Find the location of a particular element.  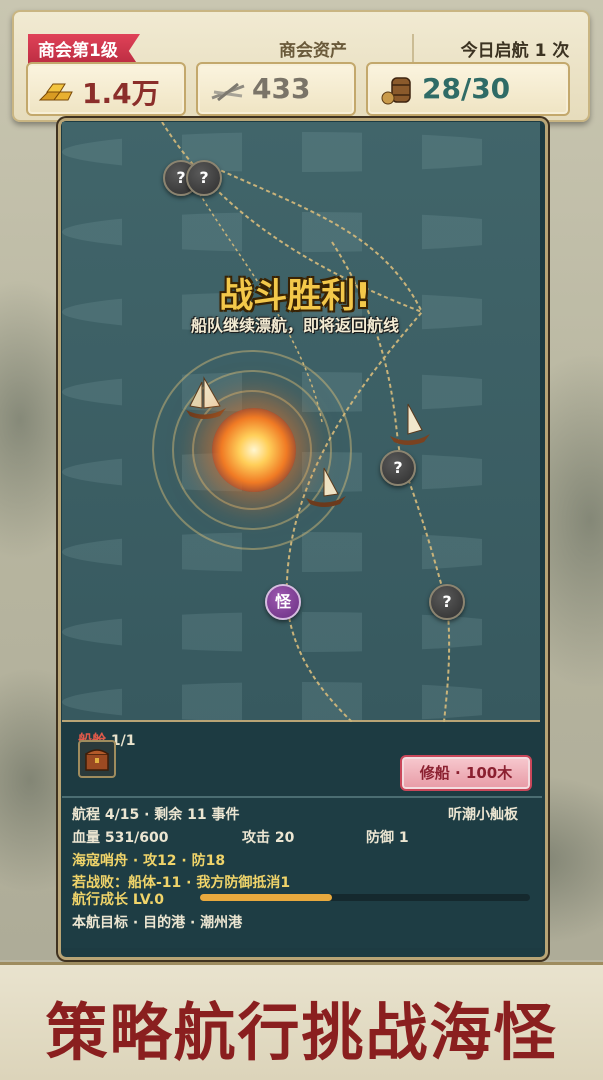

growth-progress-fill is located at coordinates (266, 897).